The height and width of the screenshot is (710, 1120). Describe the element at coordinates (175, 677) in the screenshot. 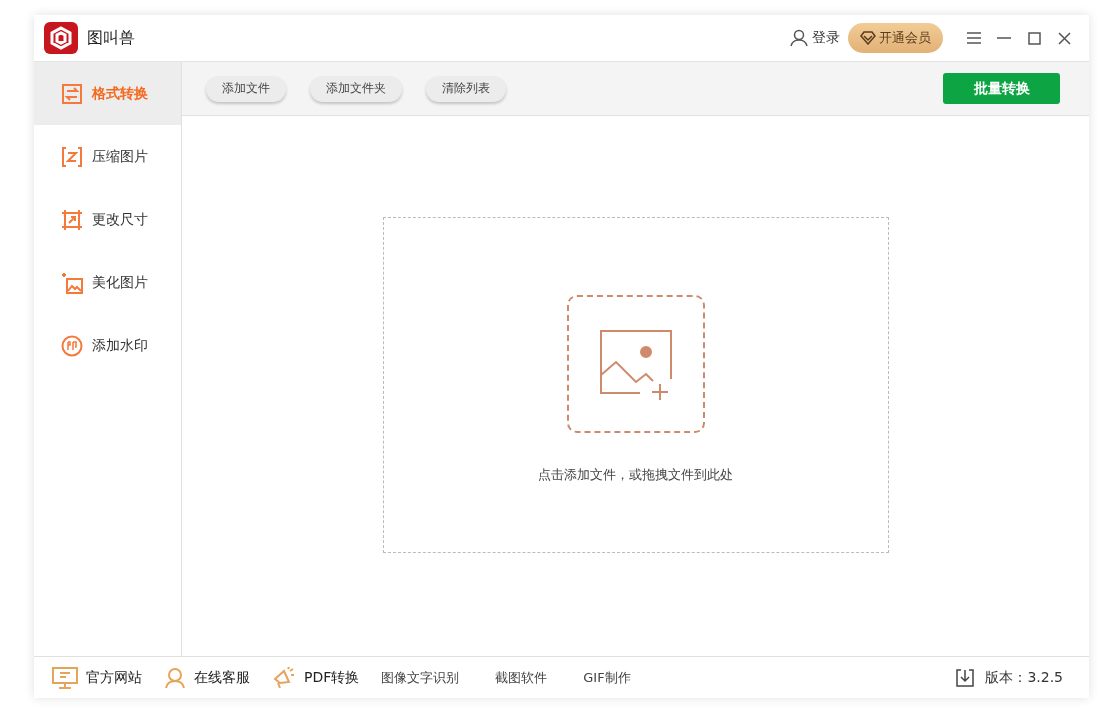

I see `person-icon` at that location.